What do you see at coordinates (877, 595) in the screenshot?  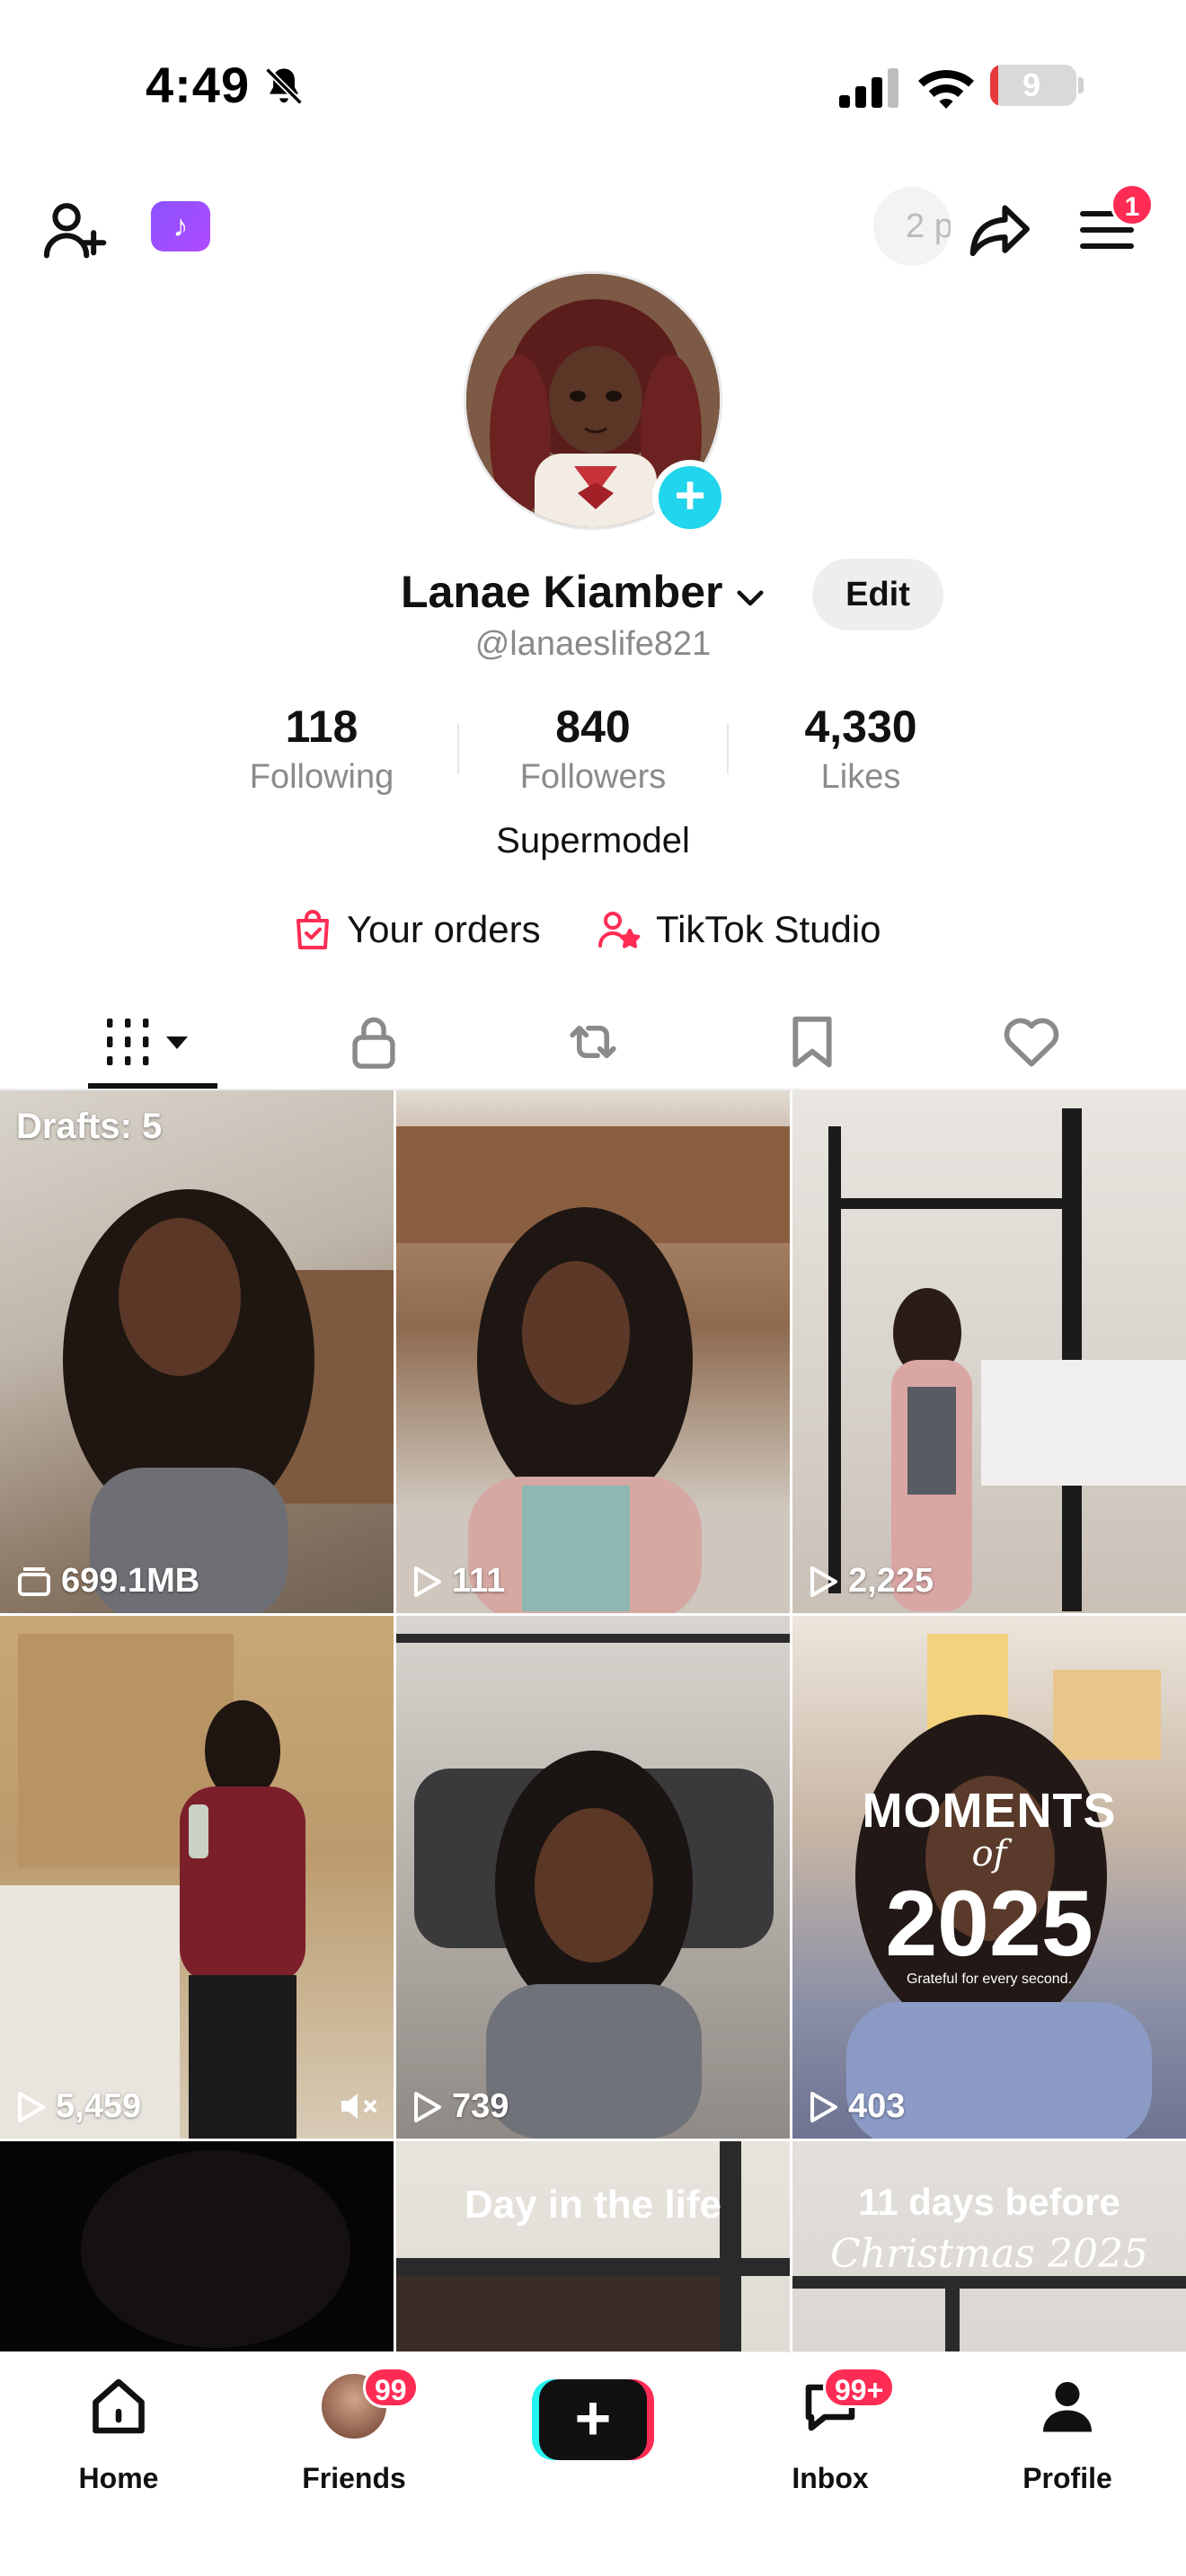 I see `edit-profile-button: Edit` at bounding box center [877, 595].